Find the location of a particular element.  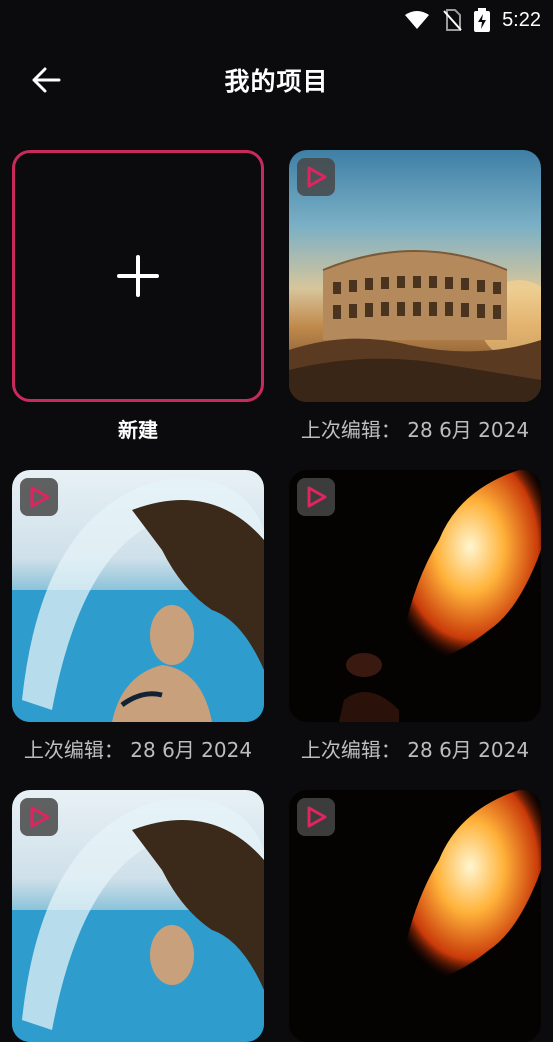

new-project-button is located at coordinates (138, 276).